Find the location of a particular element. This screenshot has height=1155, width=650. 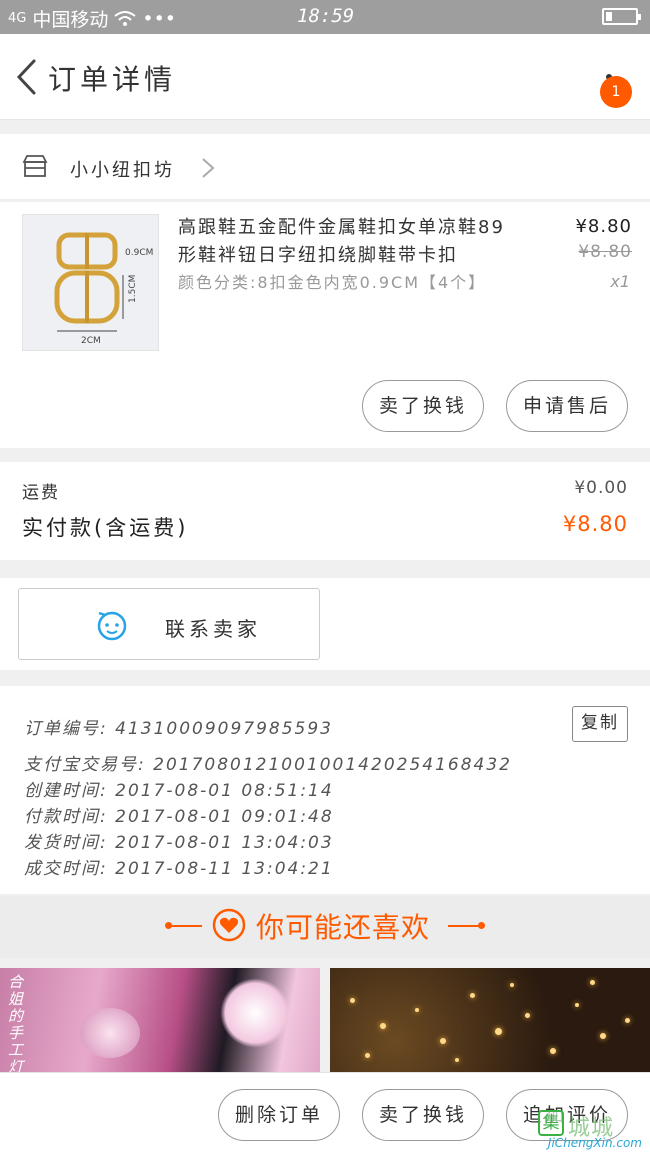

contact-seller-label: 联系卖家 is located at coordinates (213, 629).